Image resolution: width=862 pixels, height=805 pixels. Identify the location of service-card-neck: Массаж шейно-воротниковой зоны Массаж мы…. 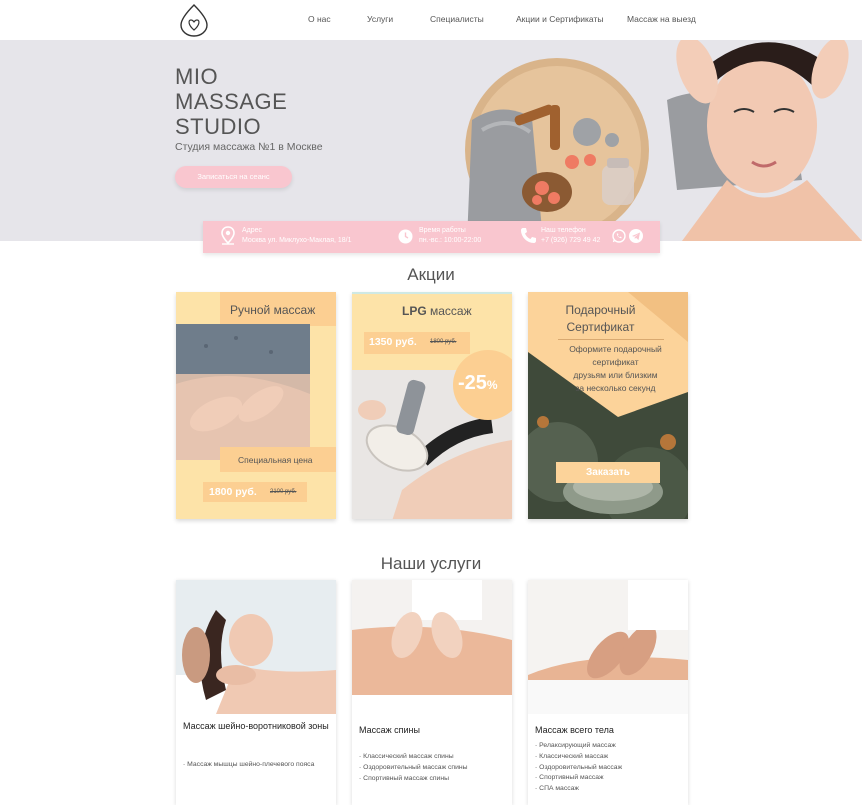
(256, 692).